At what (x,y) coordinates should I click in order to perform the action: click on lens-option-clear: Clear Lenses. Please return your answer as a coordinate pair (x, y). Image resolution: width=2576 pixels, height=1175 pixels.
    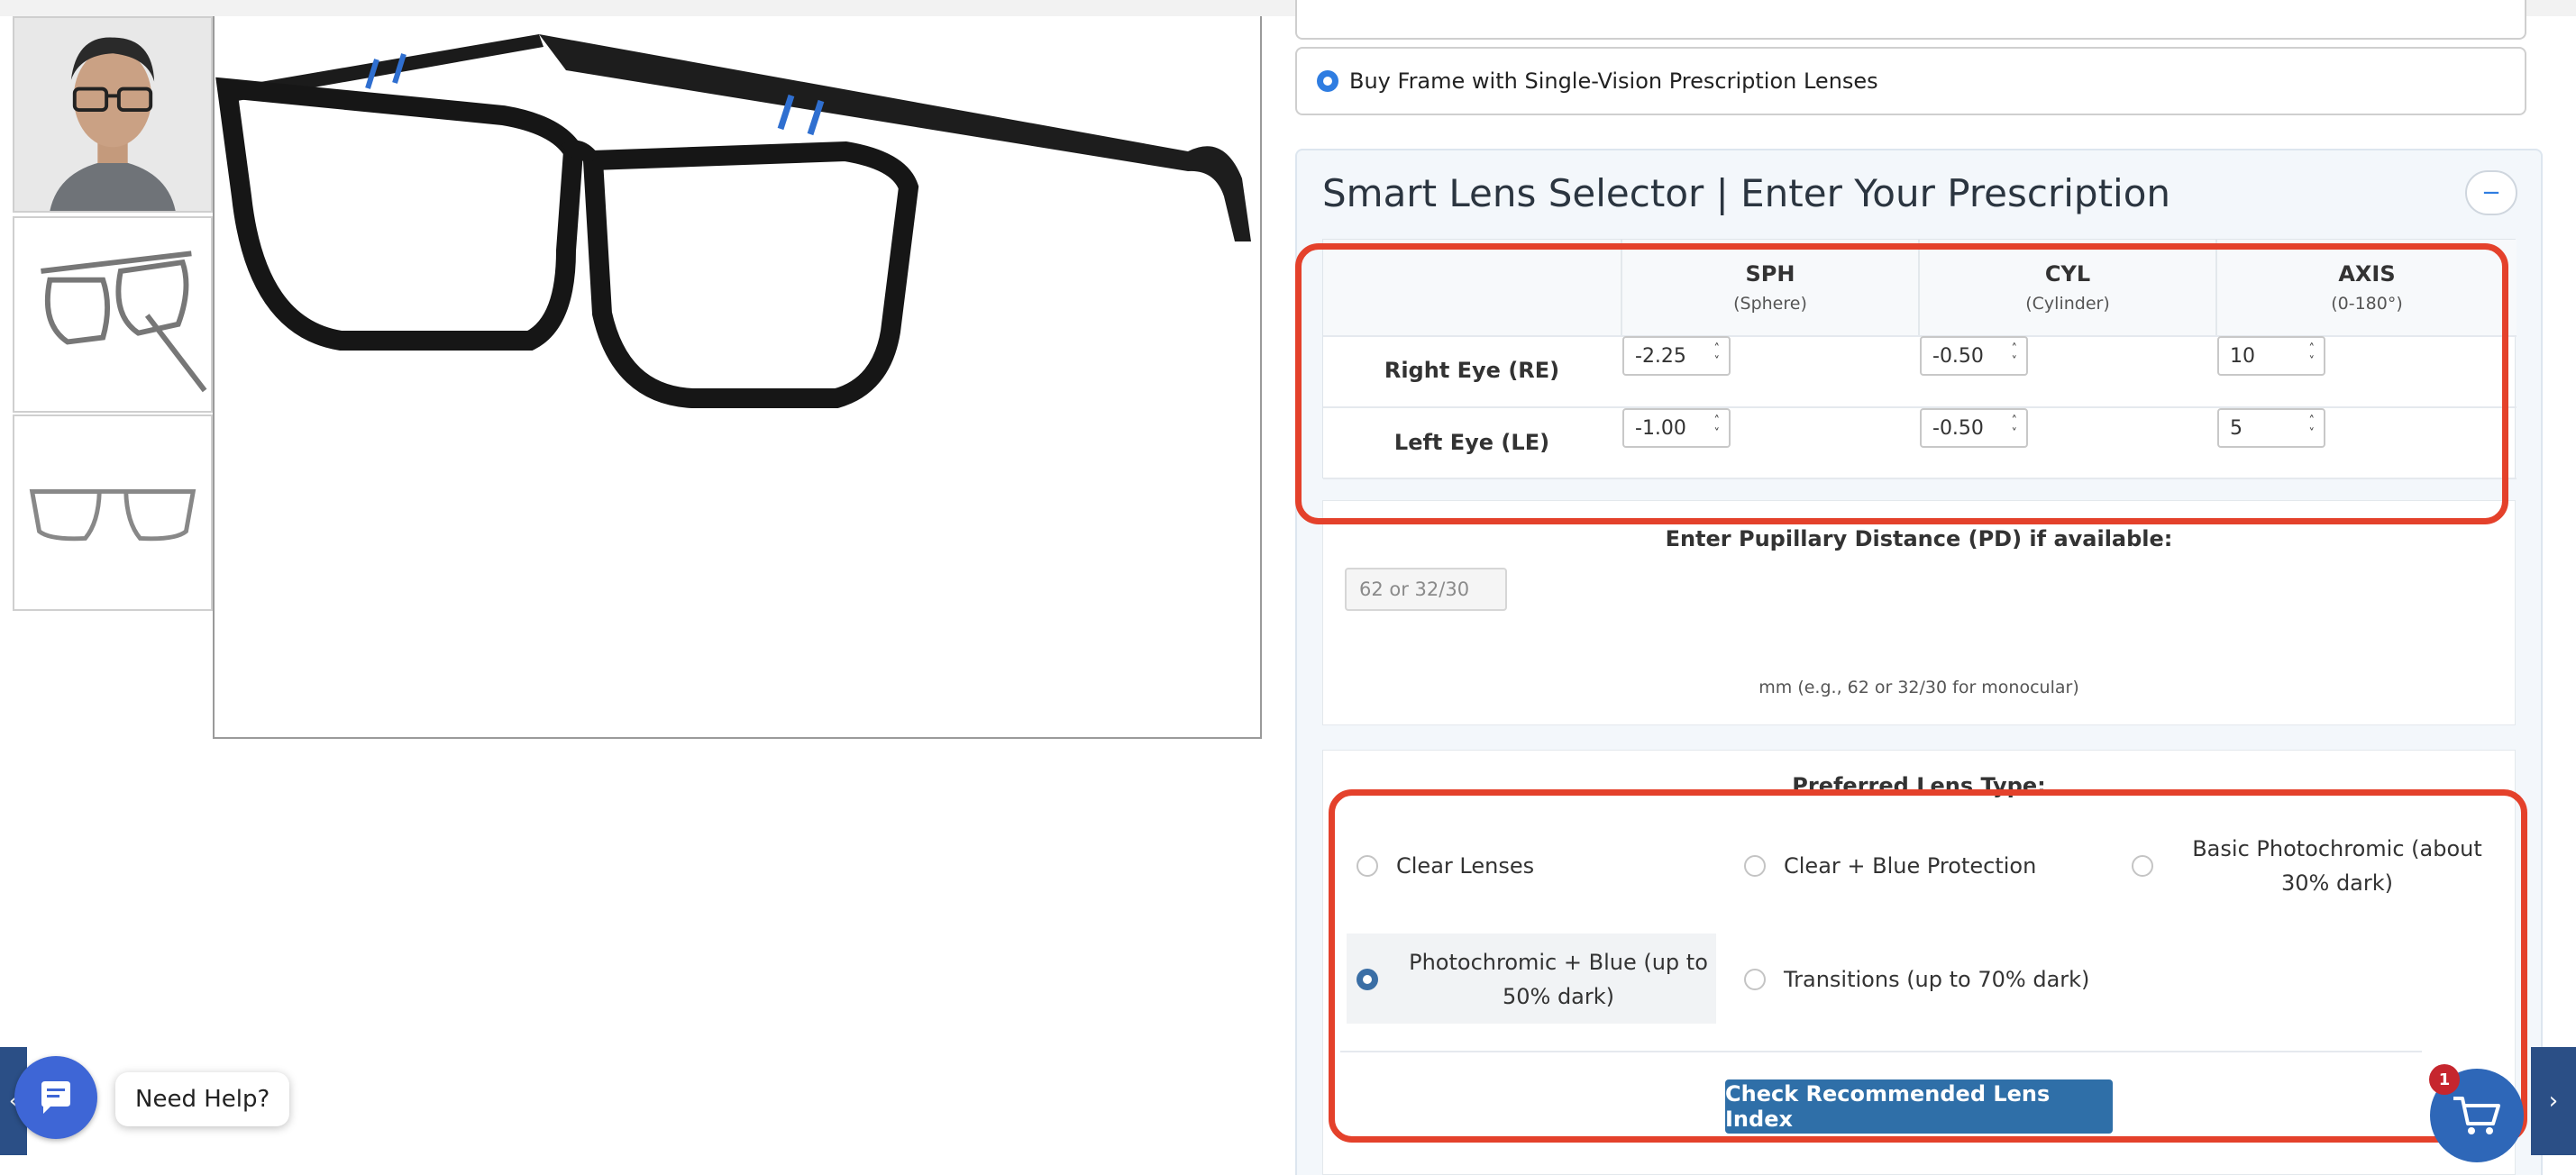
    Looking at the image, I should click on (1445, 866).